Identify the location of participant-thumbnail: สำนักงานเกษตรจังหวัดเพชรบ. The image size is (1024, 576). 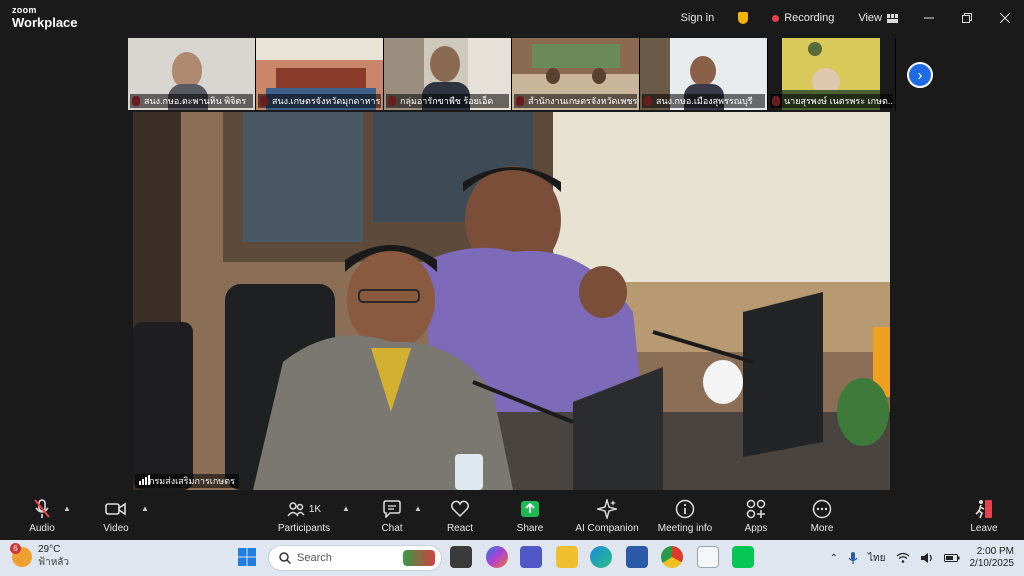
(576, 74).